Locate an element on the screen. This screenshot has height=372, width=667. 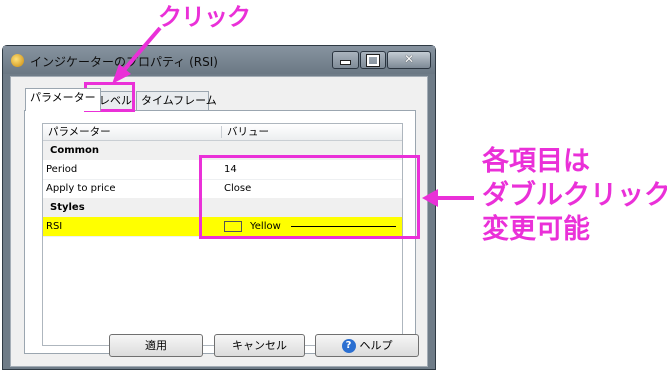
tab-parameters: パラメーター is located at coordinates (63, 99).